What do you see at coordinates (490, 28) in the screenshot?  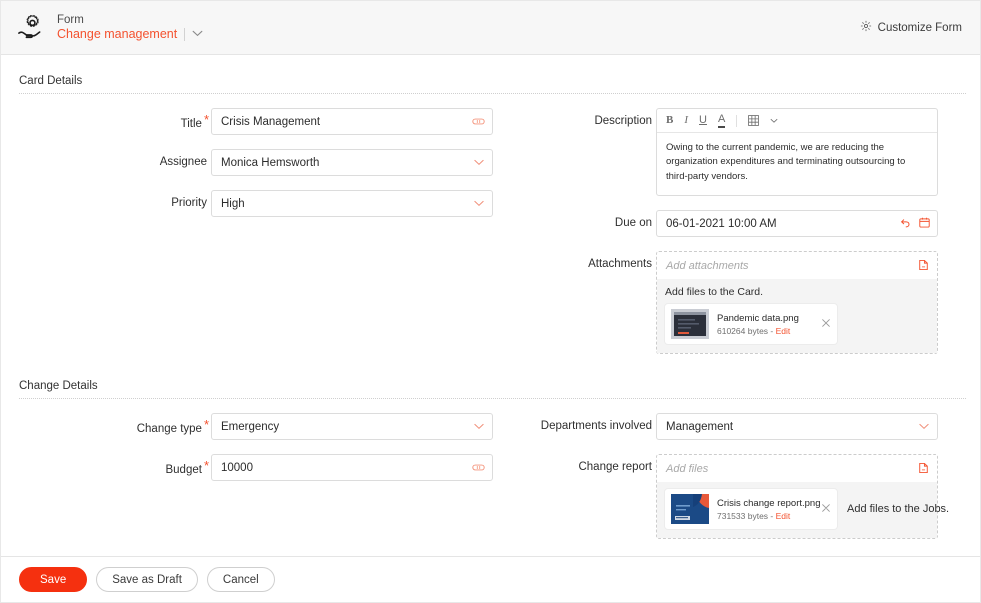 I see `app-header: Form Change management Customize Form` at bounding box center [490, 28].